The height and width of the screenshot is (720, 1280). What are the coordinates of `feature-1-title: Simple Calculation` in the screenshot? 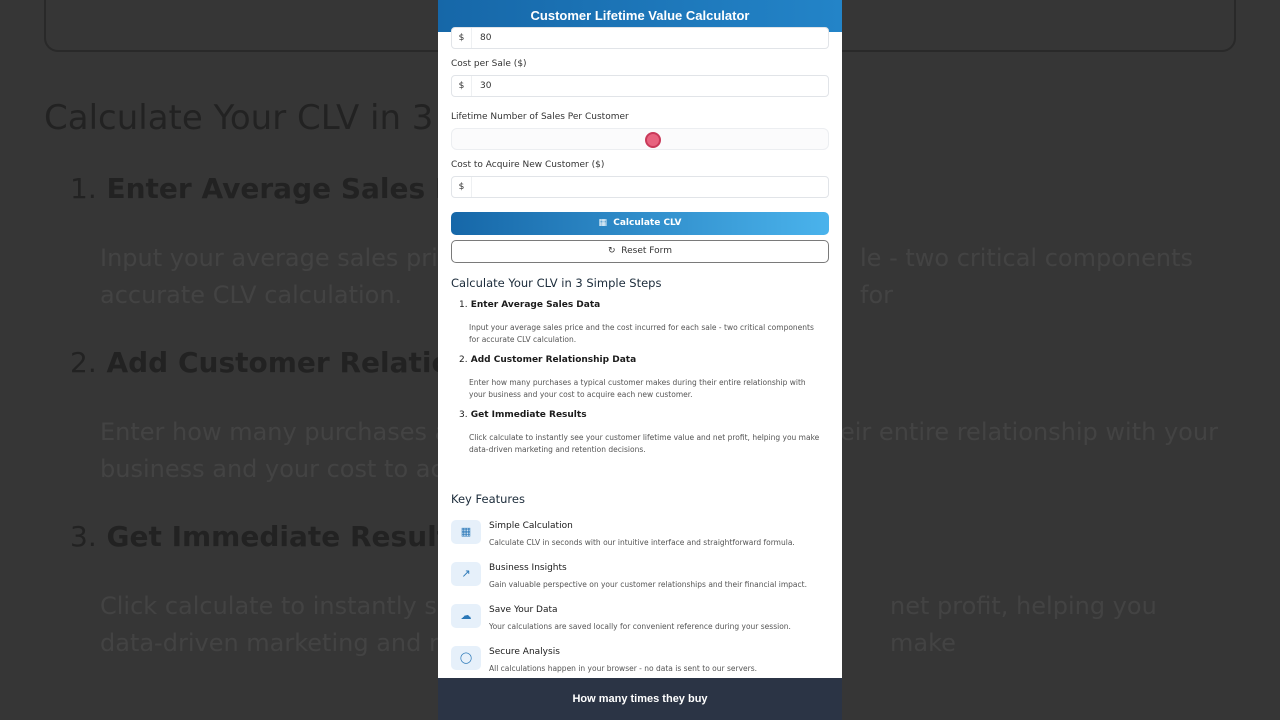 It's located at (531, 526).